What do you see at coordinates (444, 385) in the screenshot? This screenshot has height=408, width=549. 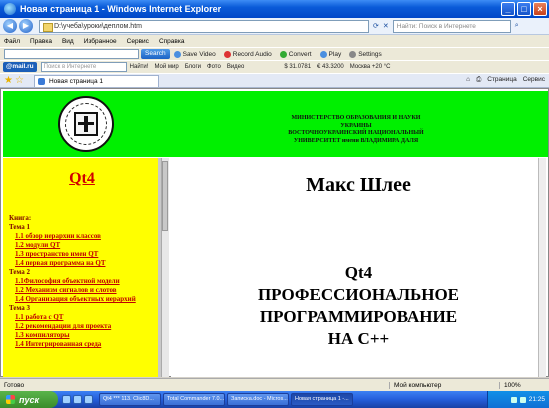 I see `security-zone: Мой компьютер` at bounding box center [444, 385].